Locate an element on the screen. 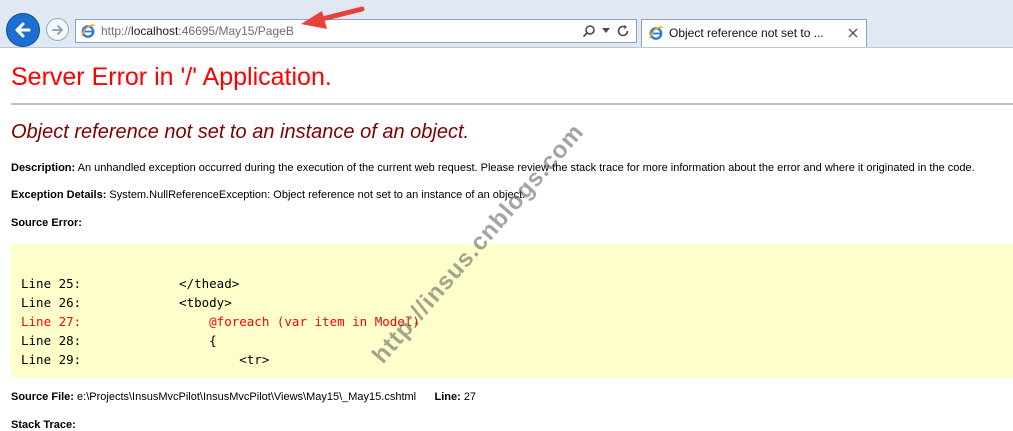  address-bar: http://localhost:46695/May15/PageB is located at coordinates (356, 31).